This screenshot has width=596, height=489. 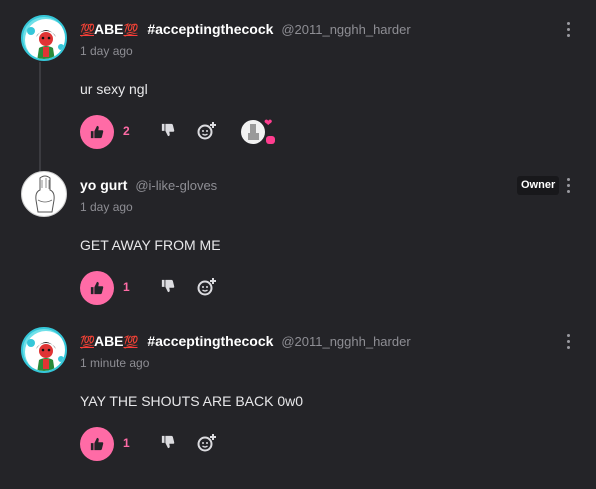 What do you see at coordinates (114, 89) in the screenshot?
I see `comment-text: ur sexy ngl` at bounding box center [114, 89].